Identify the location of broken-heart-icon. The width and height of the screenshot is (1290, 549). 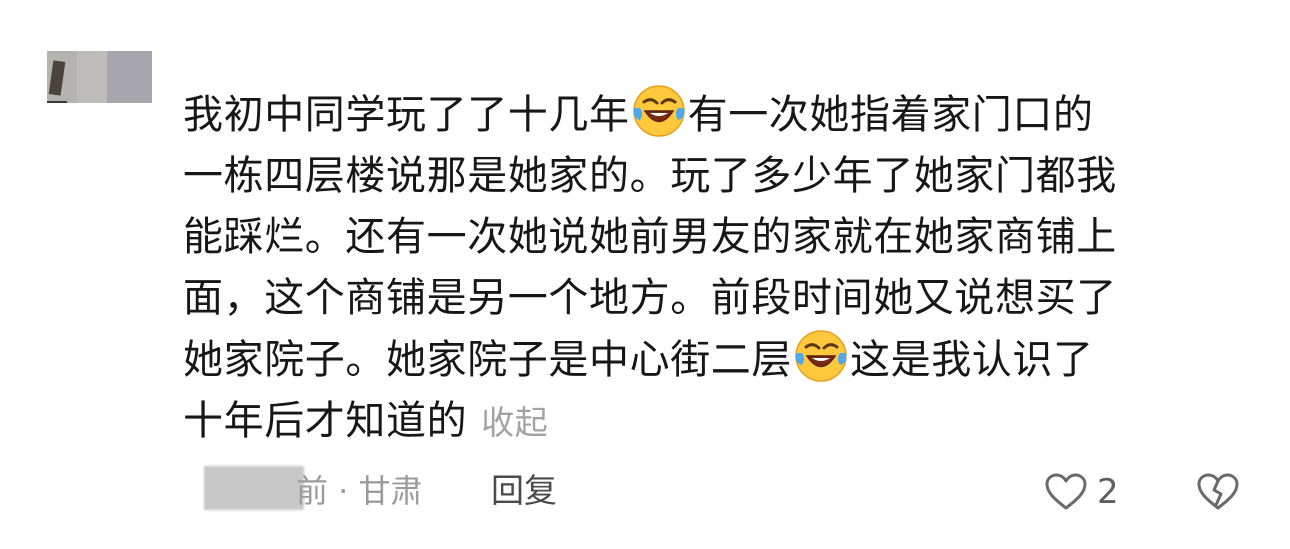
(1218, 492).